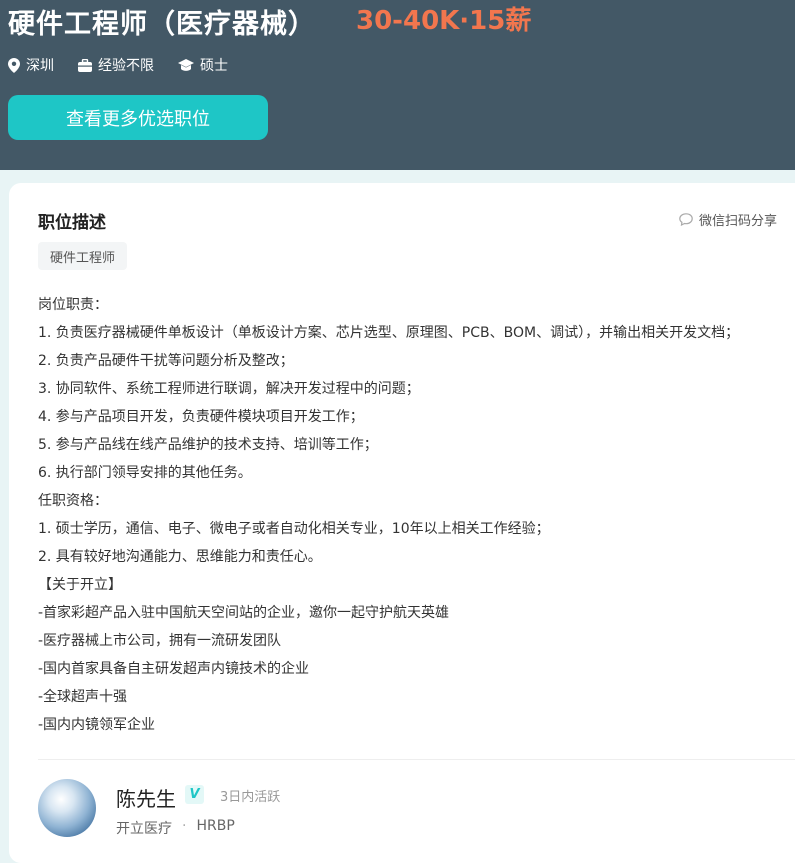  I want to click on activity-status: 3日内活跃, so click(250, 797).